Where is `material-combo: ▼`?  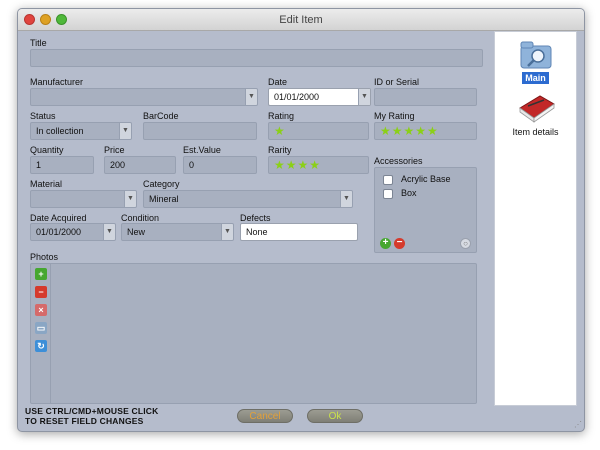 material-combo: ▼ is located at coordinates (83, 199).